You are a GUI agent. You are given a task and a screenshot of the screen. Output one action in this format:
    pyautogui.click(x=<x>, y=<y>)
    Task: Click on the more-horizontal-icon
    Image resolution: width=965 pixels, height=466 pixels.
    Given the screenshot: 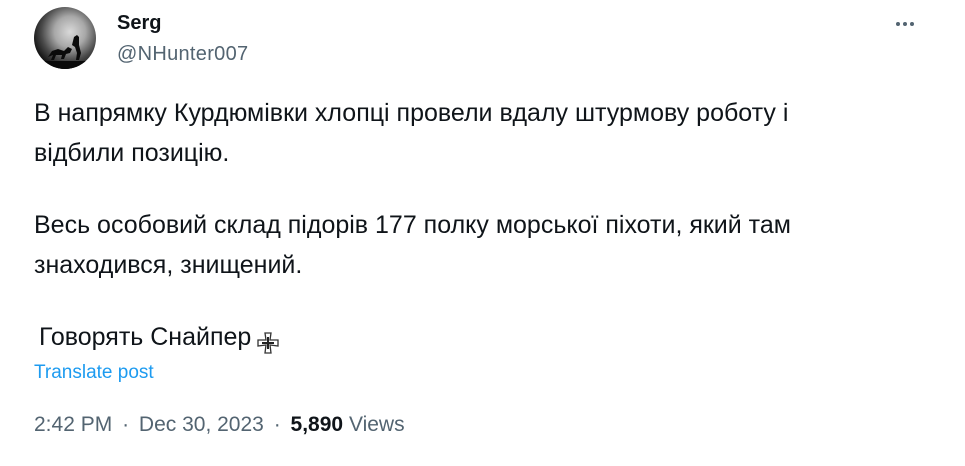 What is the action you would take?
    pyautogui.click(x=905, y=24)
    